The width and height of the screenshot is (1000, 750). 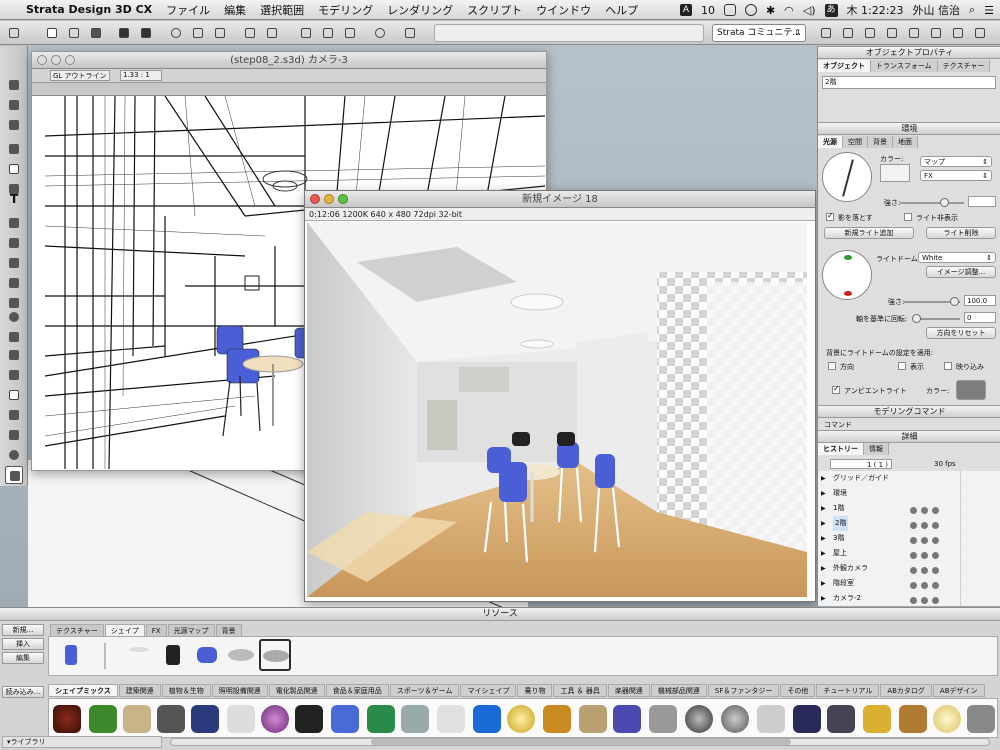 What do you see at coordinates (560, 199) in the screenshot?
I see `render-window-titlebar: 新規イメージ 18` at bounding box center [560, 199].